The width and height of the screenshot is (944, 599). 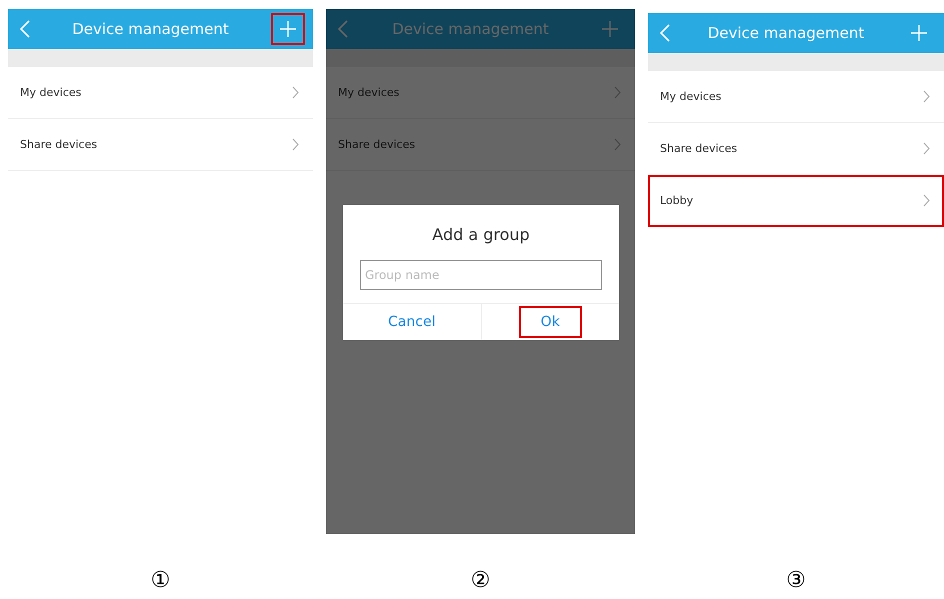 I want to click on add-button, so click(x=288, y=29).